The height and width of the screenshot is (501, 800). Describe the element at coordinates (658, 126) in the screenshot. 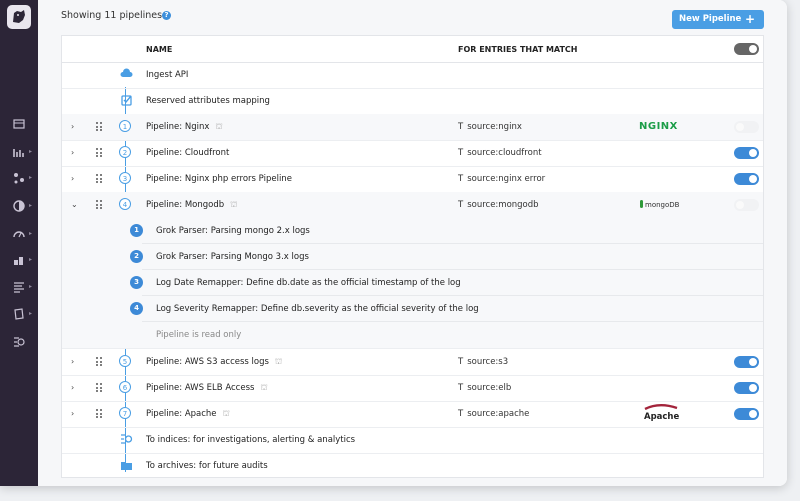

I see `nginx-logo: NGINX` at that location.